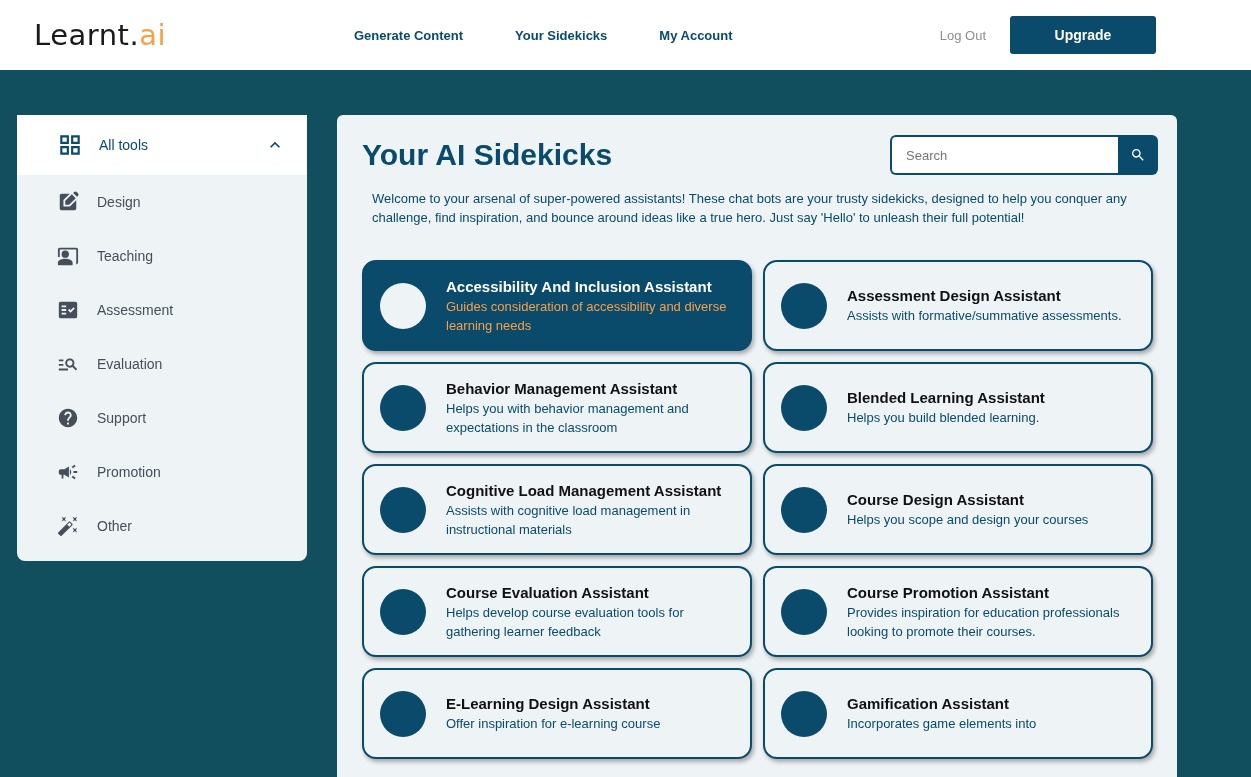 This screenshot has width=1251, height=777. Describe the element at coordinates (928, 704) in the screenshot. I see `card-title: Gamification Assistant` at that location.